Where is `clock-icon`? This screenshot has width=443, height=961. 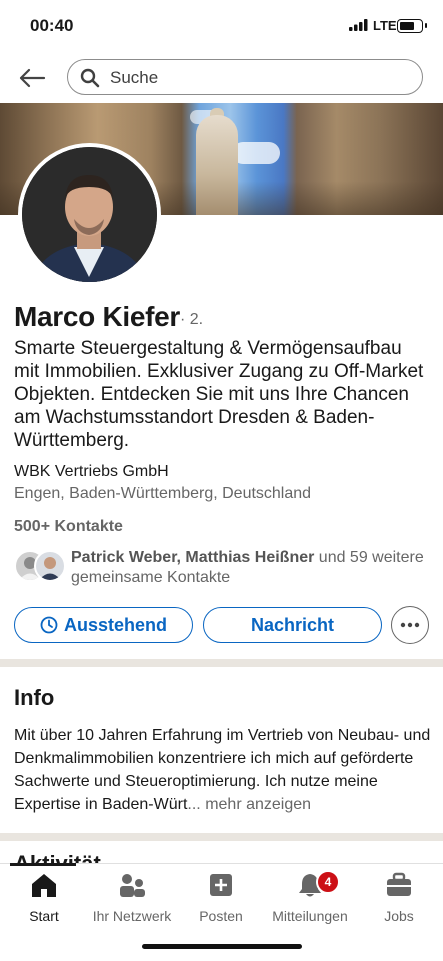 clock-icon is located at coordinates (49, 625).